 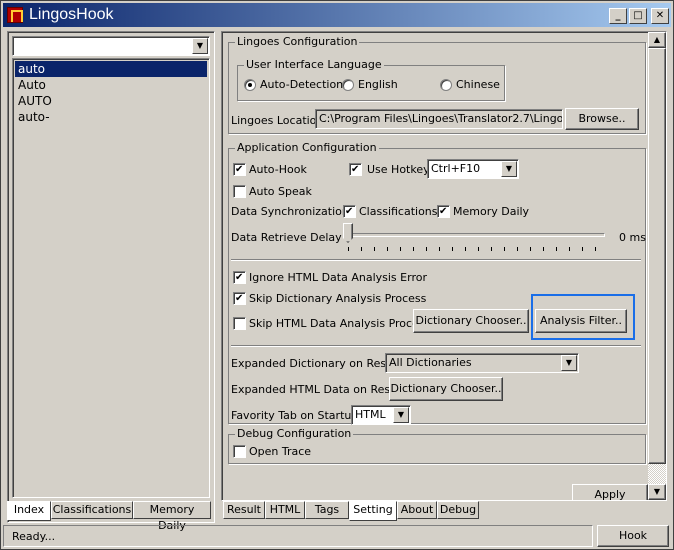 I want to click on slider-ticks, so click(x=478, y=249).